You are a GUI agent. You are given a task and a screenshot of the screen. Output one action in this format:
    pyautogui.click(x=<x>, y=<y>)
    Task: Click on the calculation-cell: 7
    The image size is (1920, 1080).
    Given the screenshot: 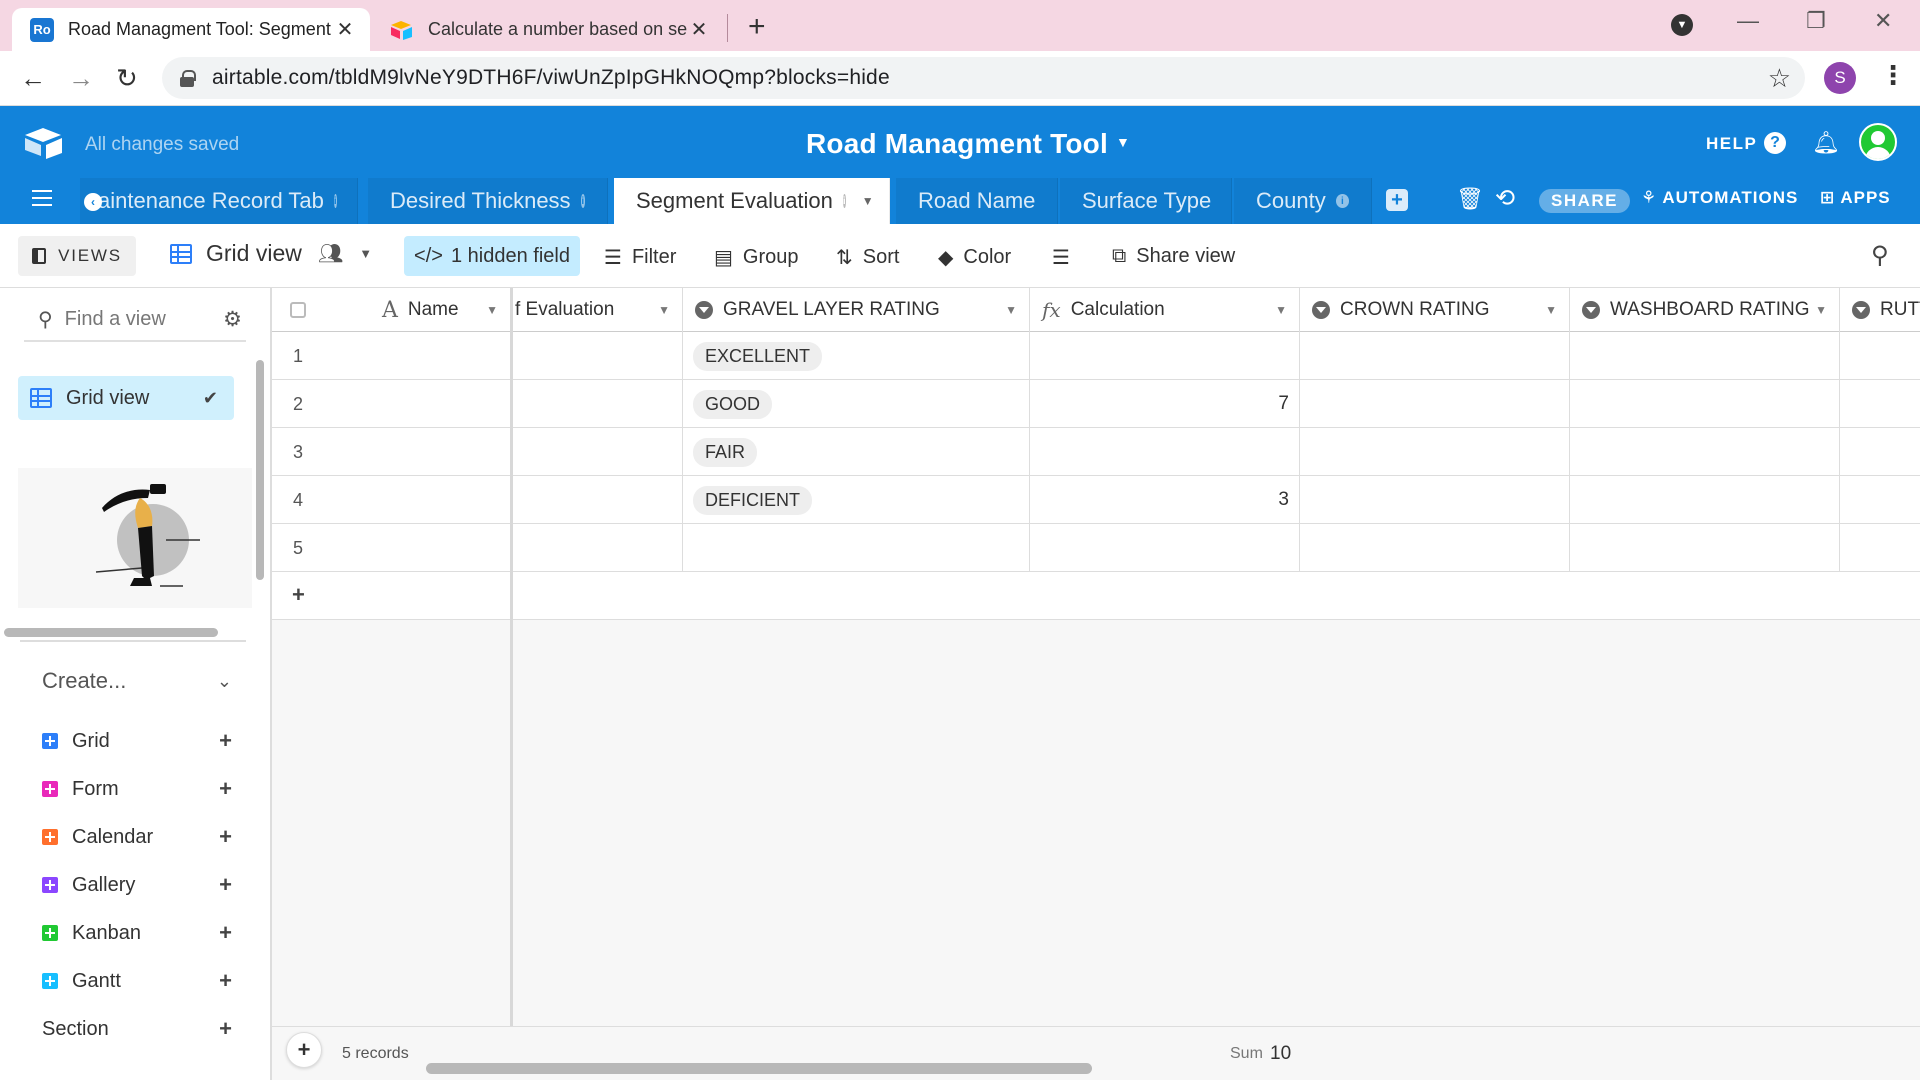 What is the action you would take?
    pyautogui.click(x=1165, y=404)
    